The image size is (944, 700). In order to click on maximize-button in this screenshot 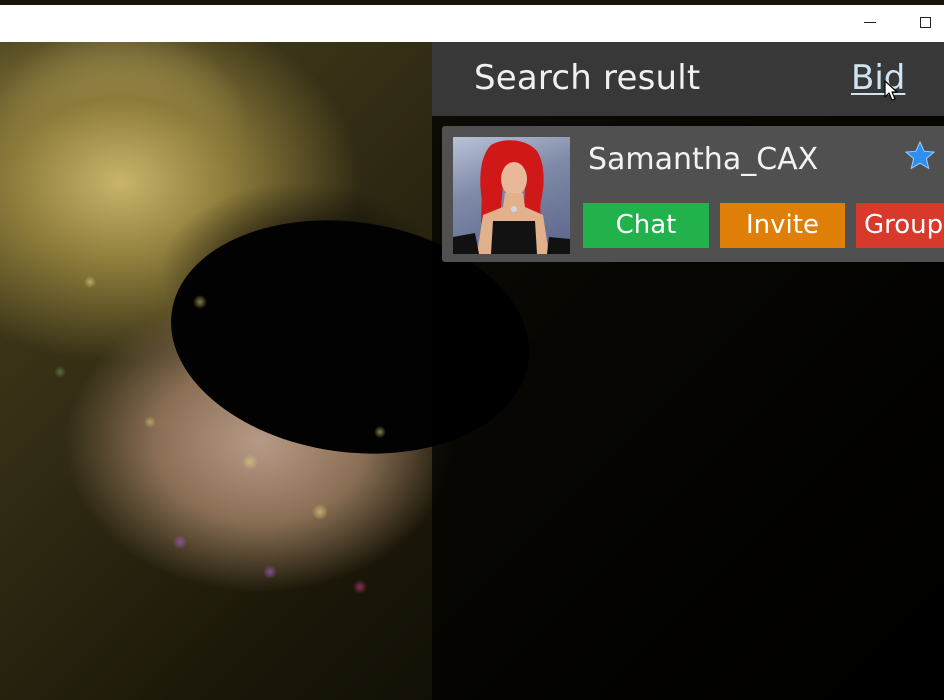, I will do `click(921, 23)`.